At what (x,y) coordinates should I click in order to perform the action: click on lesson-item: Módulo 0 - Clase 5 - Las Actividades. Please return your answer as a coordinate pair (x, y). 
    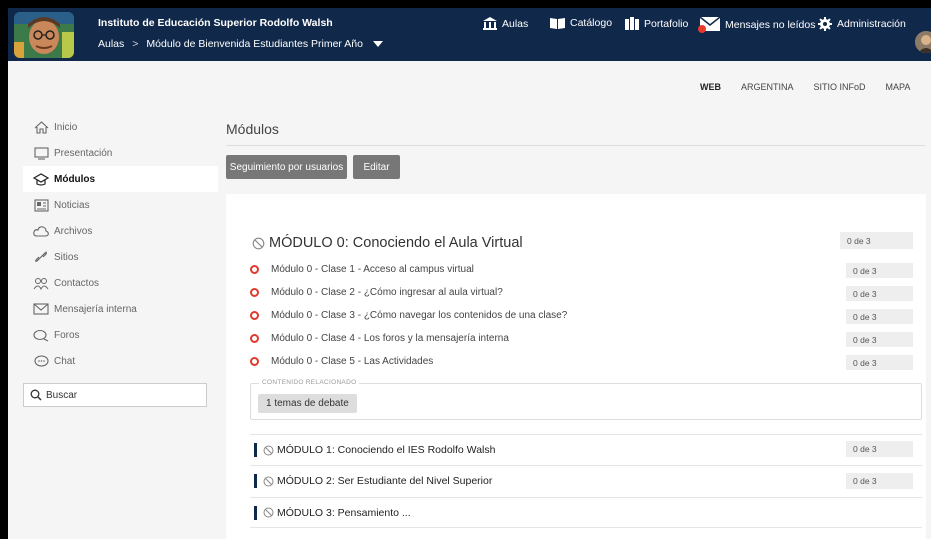
    Looking at the image, I should click on (341, 361).